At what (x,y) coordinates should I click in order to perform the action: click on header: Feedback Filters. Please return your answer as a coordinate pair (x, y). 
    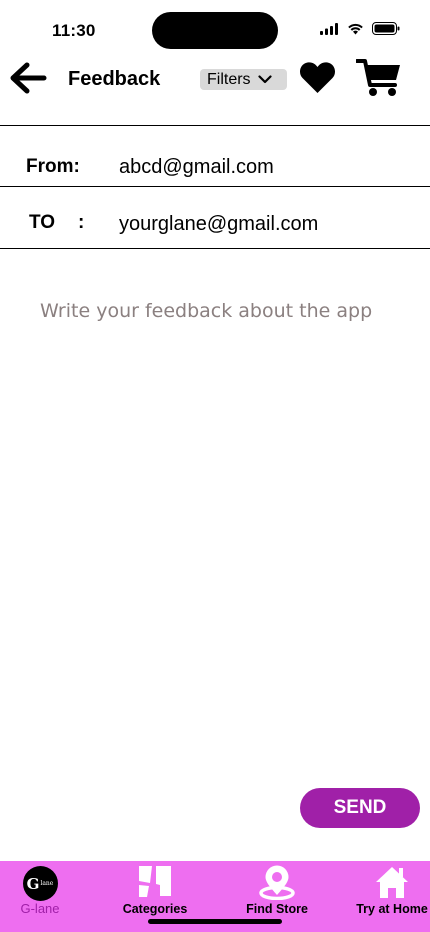
    Looking at the image, I should click on (215, 92).